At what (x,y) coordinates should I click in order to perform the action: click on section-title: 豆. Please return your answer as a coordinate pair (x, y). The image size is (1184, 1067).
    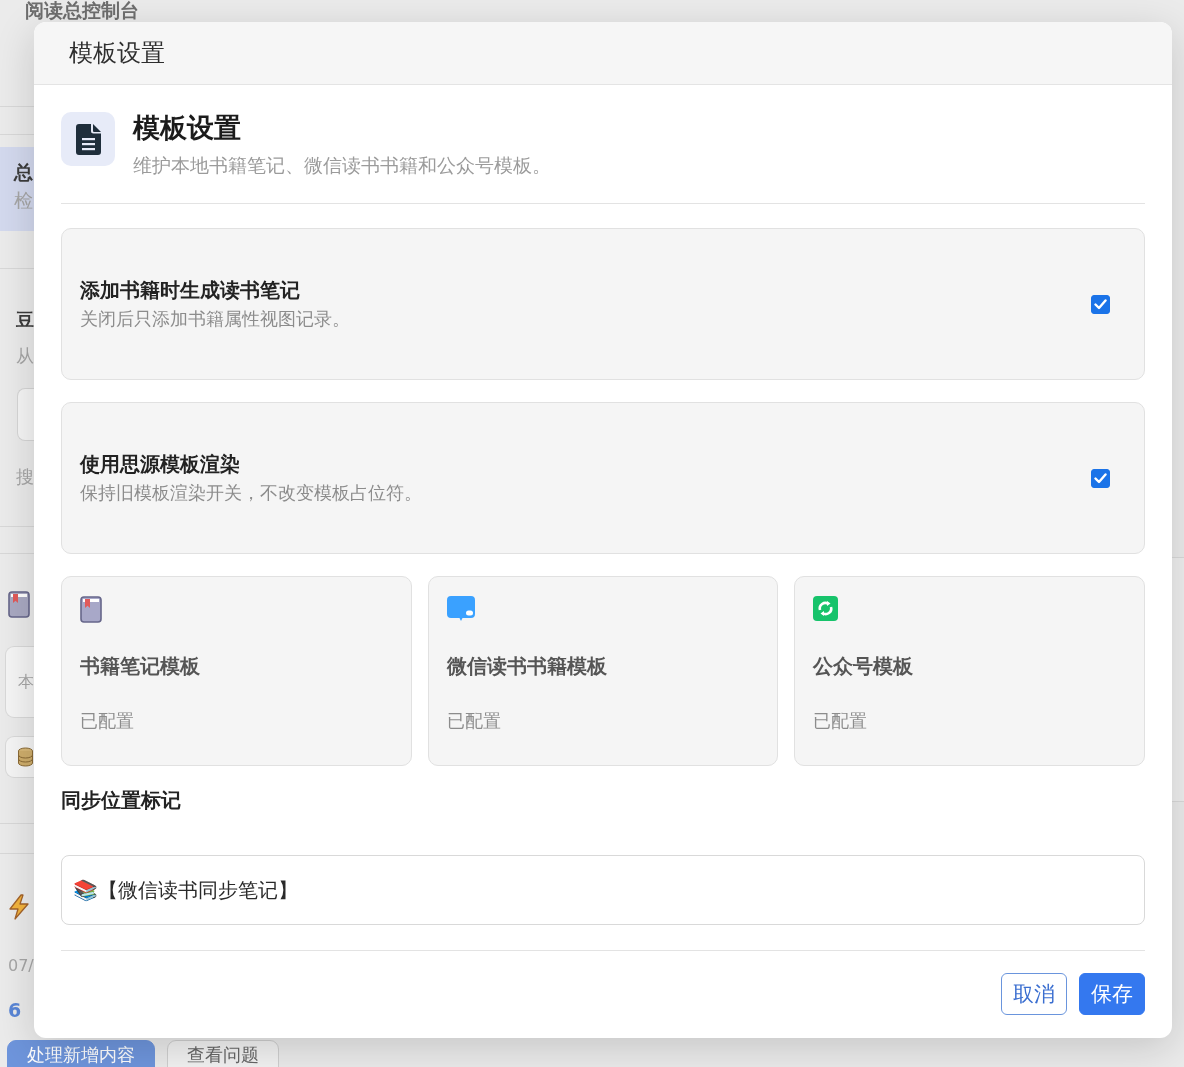
    Looking at the image, I should click on (25, 320).